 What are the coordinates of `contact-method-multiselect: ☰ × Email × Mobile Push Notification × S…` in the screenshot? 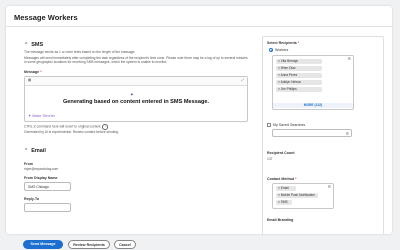 It's located at (303, 196).